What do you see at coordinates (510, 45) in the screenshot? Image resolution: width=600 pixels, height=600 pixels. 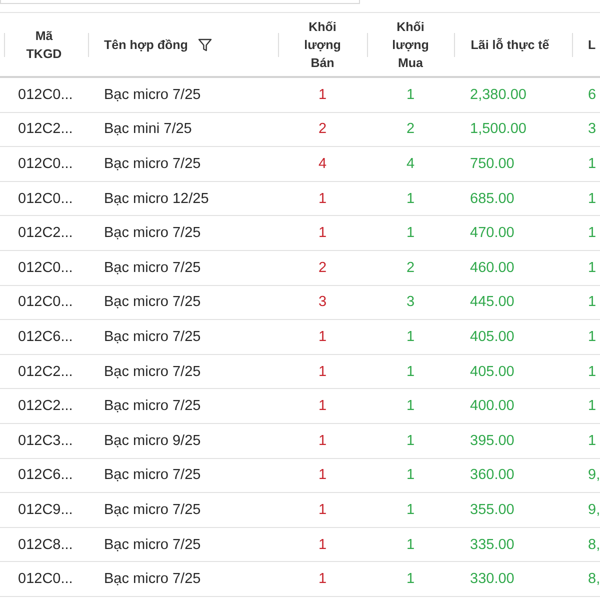 I see `column-header: Lãi lỗ thực tế` at bounding box center [510, 45].